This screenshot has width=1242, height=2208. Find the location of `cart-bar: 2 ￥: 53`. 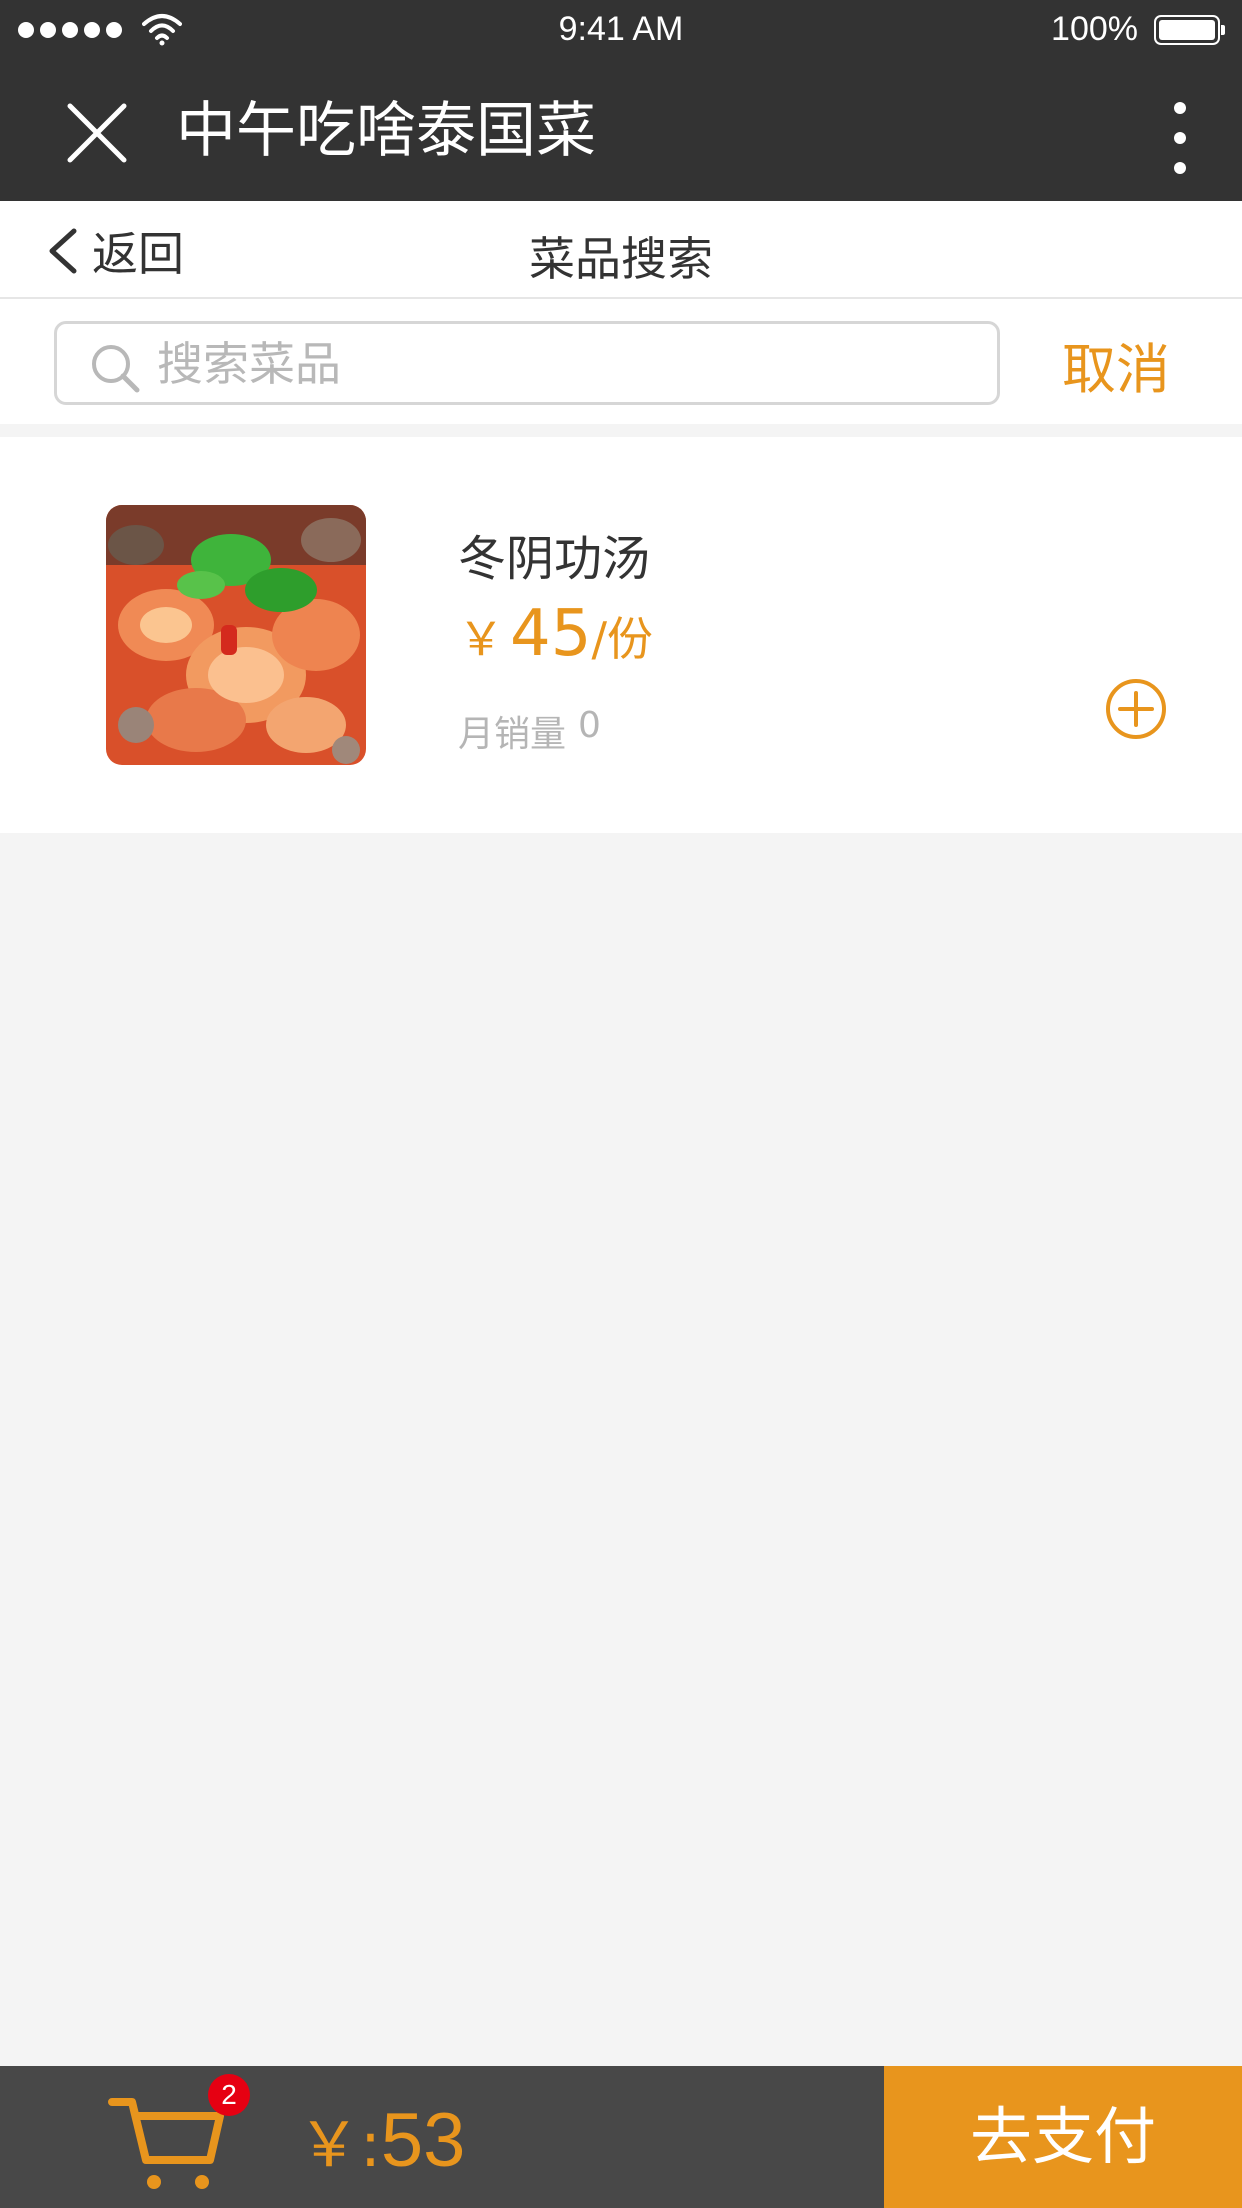

cart-bar: 2 ￥: 53 is located at coordinates (442, 2137).